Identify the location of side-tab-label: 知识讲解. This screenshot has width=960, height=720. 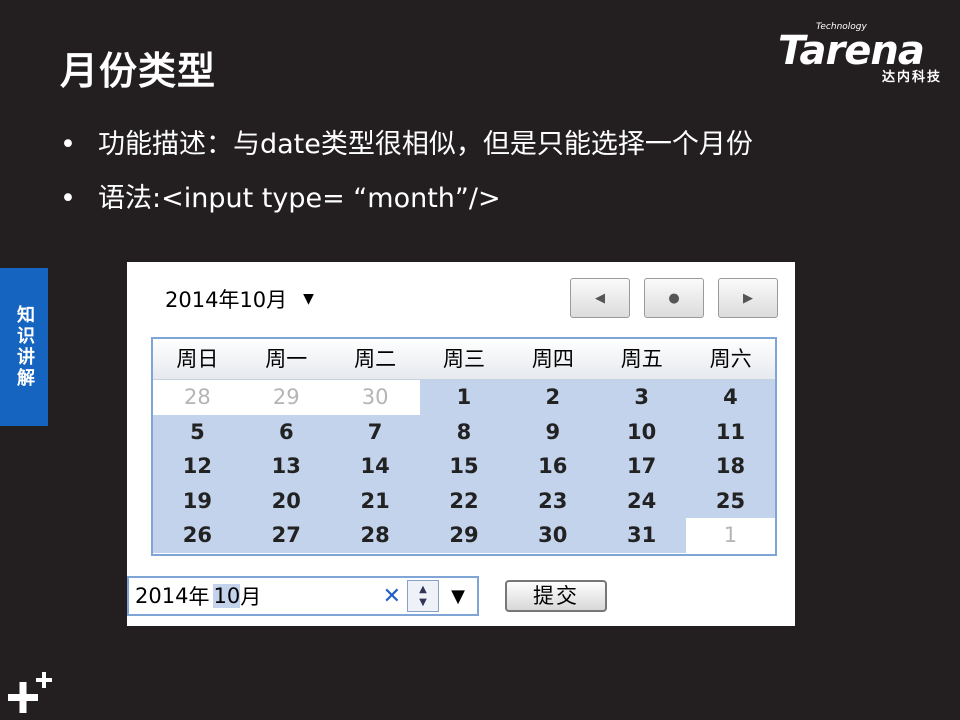
(24, 347).